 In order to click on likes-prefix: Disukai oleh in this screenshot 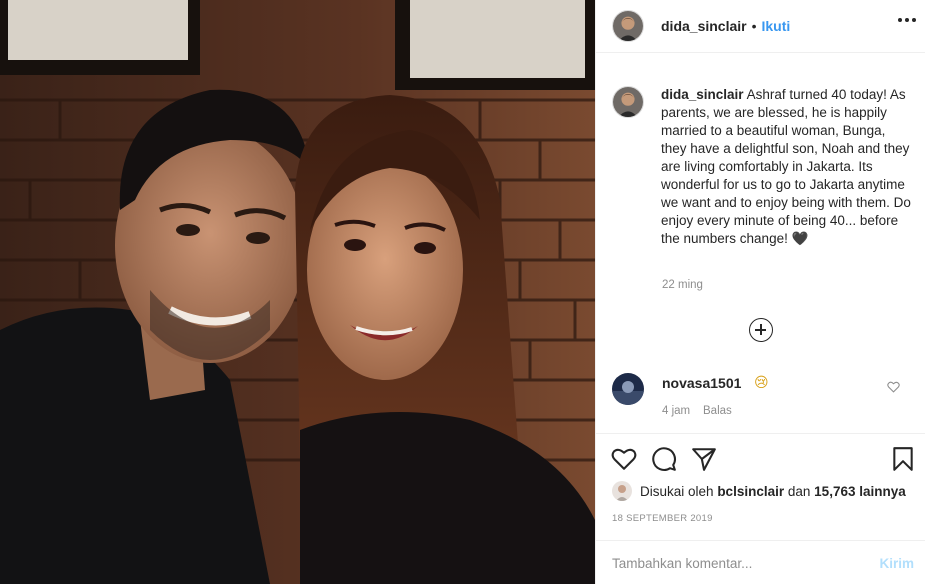, I will do `click(677, 491)`.